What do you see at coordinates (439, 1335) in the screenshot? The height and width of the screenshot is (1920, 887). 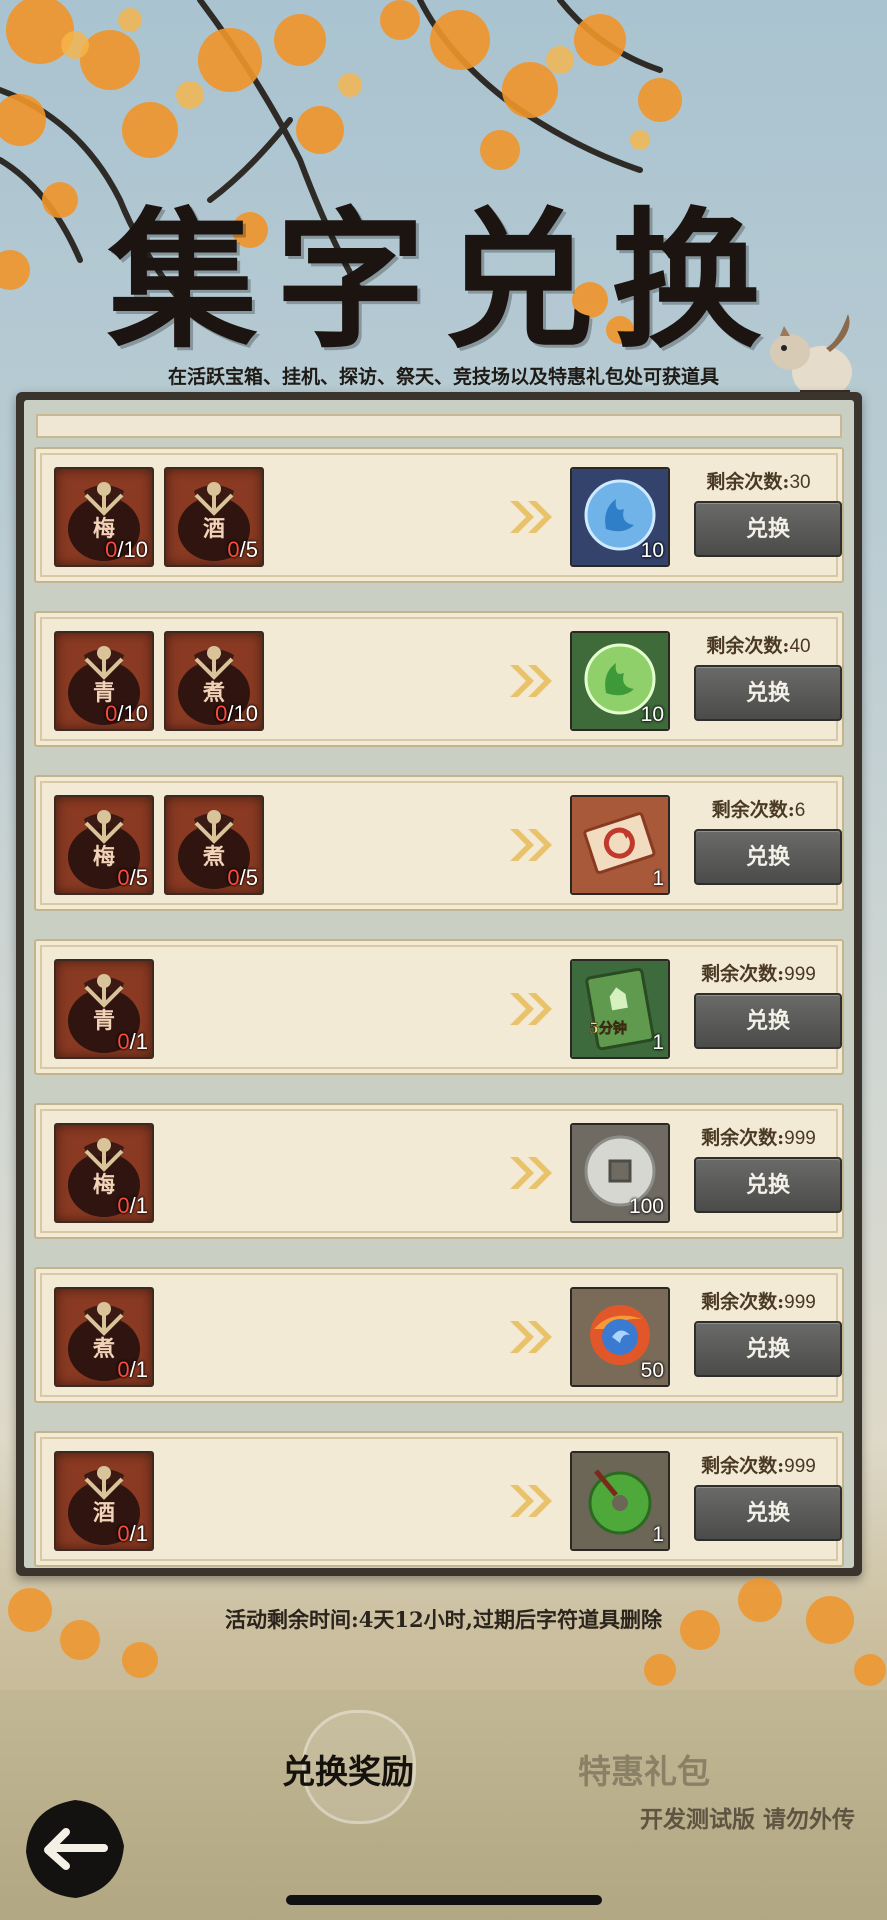 I see `exchange-row: 煮 0/1 50 剩余次数:999 兑换` at bounding box center [439, 1335].